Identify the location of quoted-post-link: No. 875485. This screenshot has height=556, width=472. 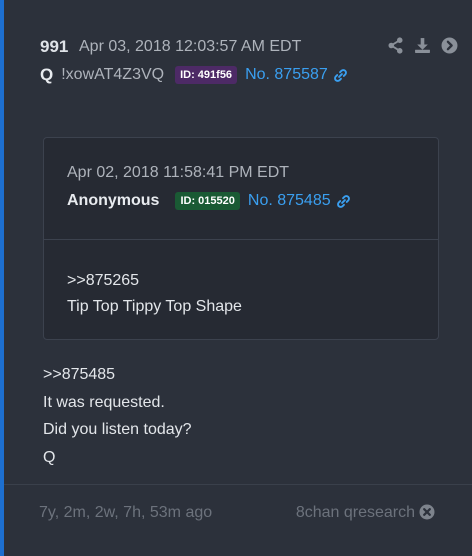
(299, 201).